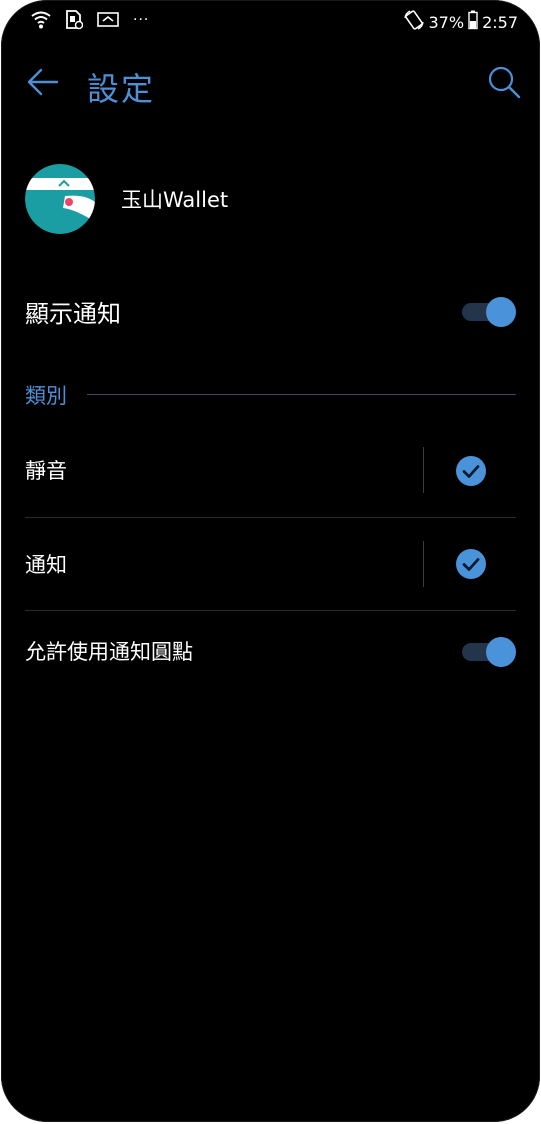 The image size is (541, 1124). Describe the element at coordinates (60, 199) in the screenshot. I see `app-logo-icon` at that location.